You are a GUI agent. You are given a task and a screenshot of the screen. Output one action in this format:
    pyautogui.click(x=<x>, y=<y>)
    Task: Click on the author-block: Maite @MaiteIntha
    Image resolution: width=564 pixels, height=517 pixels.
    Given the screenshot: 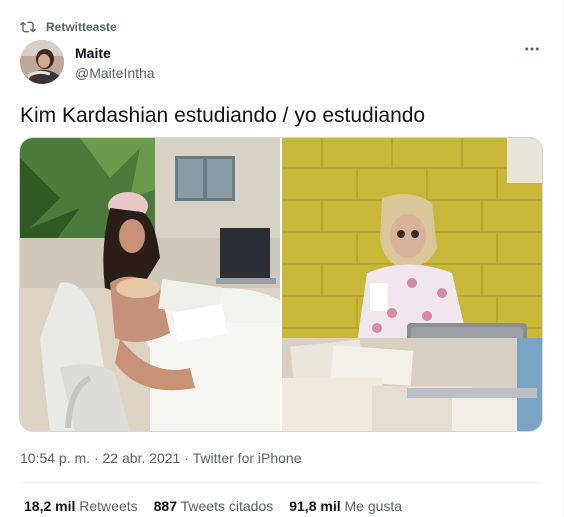 What is the action you would take?
    pyautogui.click(x=115, y=63)
    